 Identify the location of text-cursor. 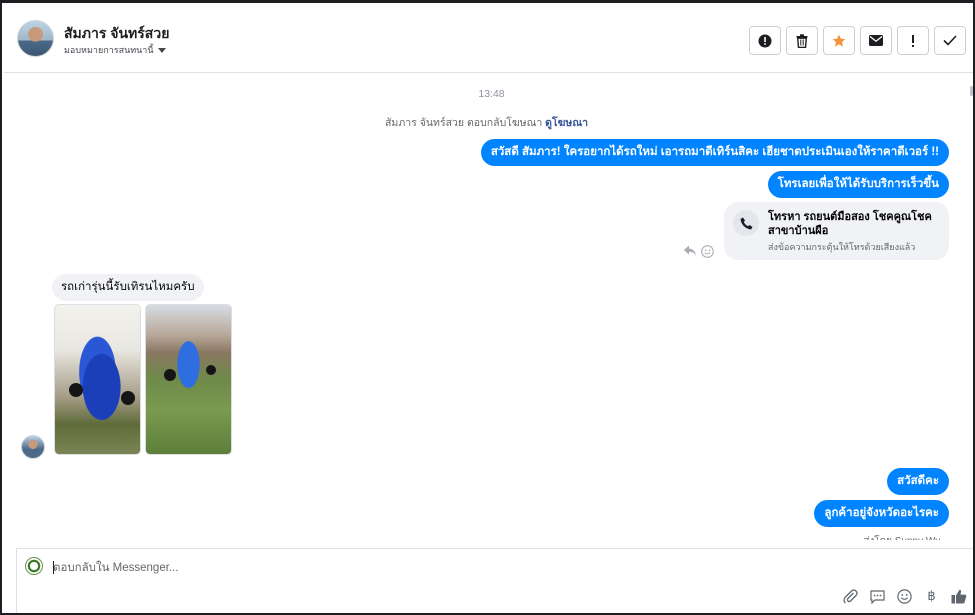
(53, 567).